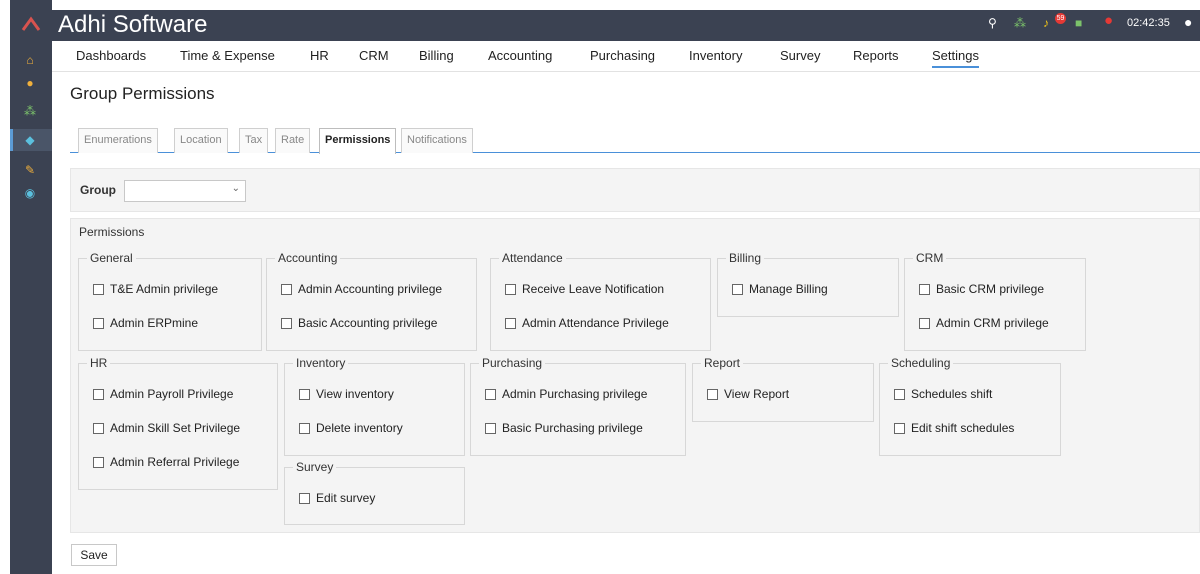 Image resolution: width=1200 pixels, height=574 pixels. What do you see at coordinates (930, 258) in the screenshot?
I see `fieldset-crm-title: CRM` at bounding box center [930, 258].